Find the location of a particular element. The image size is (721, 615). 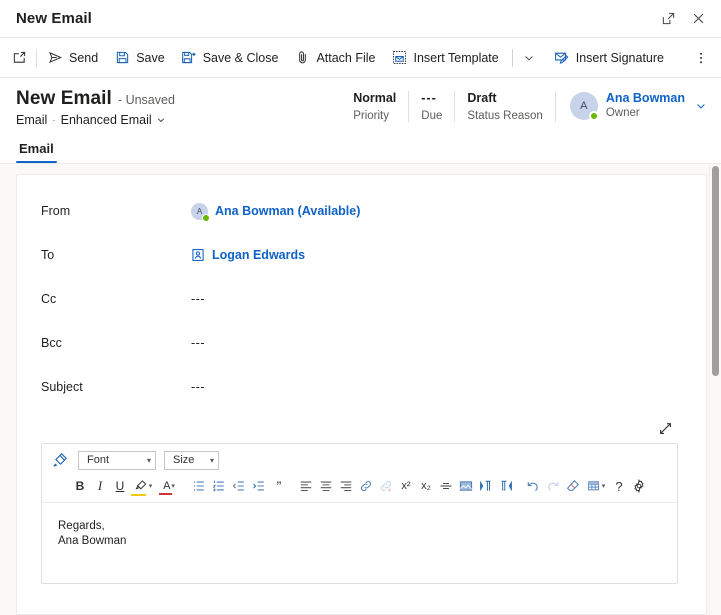

bcc-empty-value: --- is located at coordinates (198, 343).